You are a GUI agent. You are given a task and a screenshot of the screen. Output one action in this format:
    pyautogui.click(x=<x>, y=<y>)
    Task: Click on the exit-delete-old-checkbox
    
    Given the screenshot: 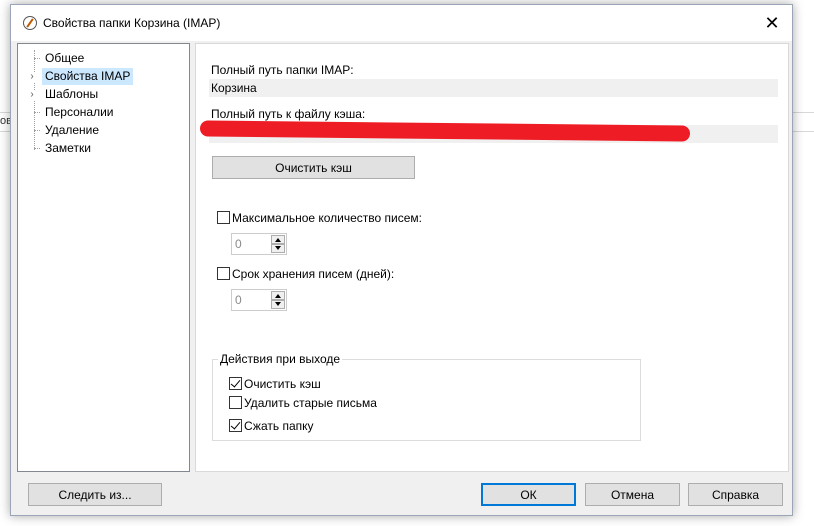 What is the action you would take?
    pyautogui.click(x=235, y=402)
    